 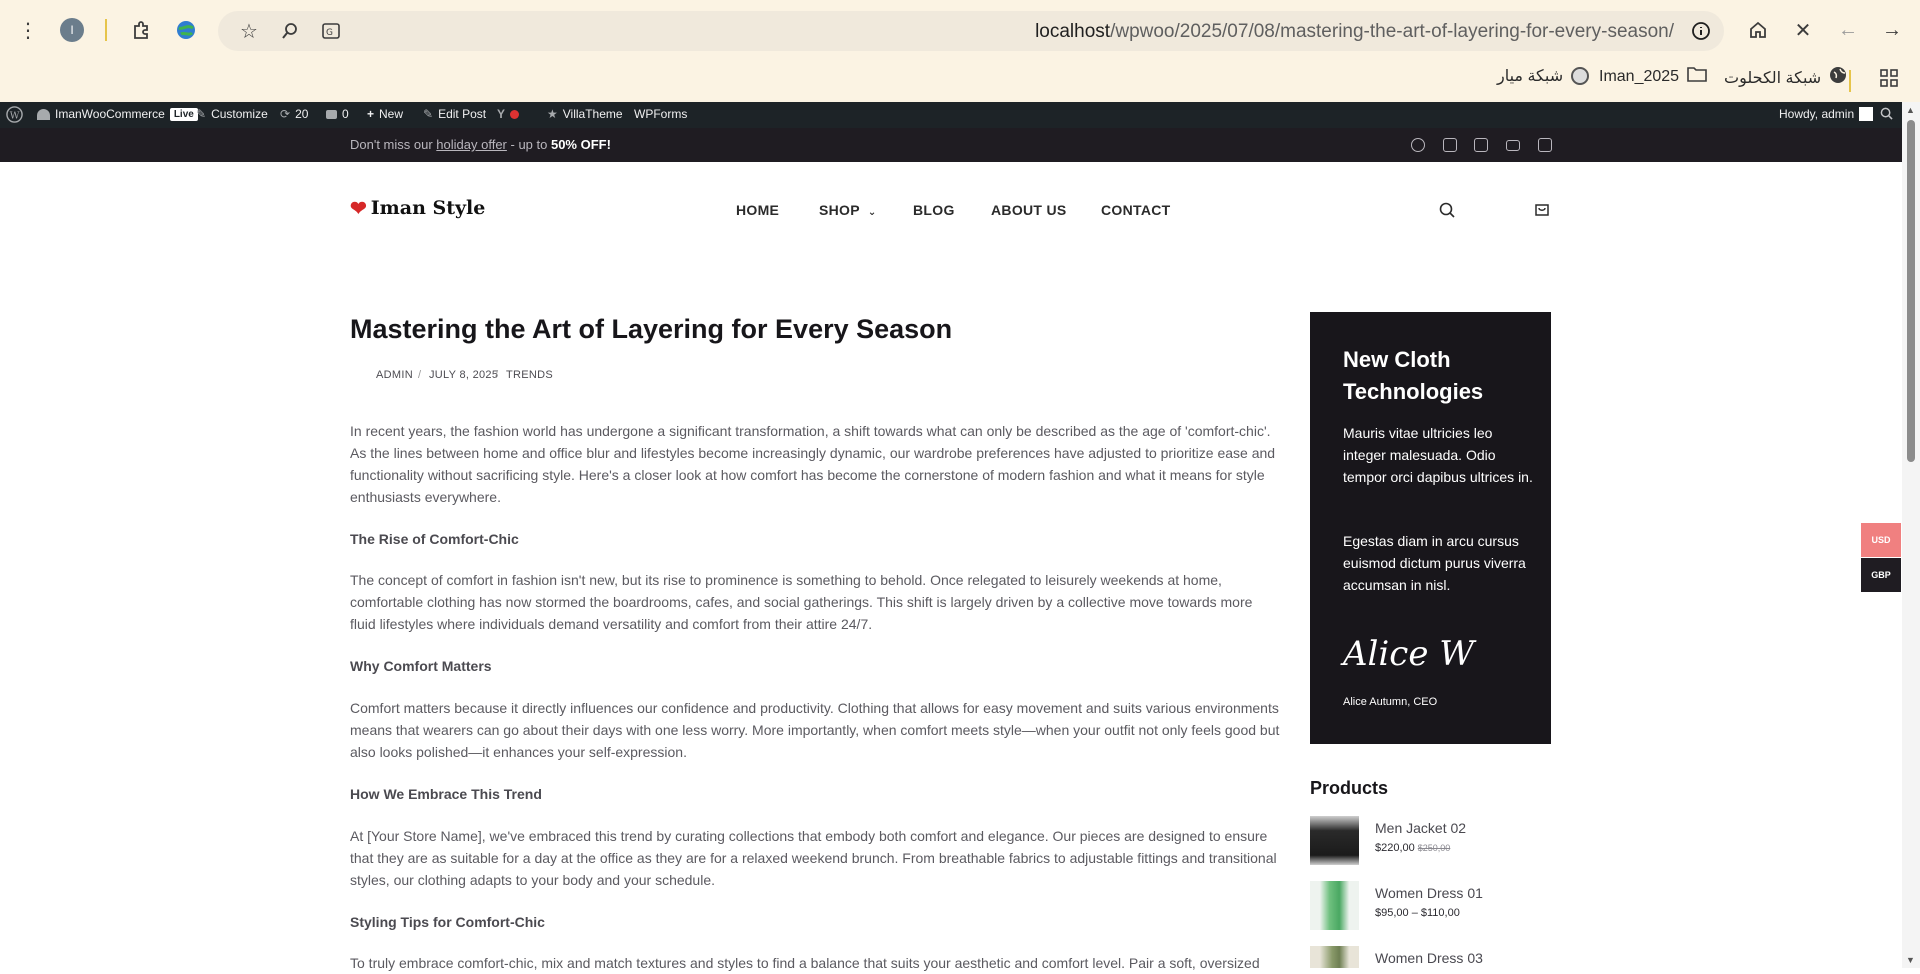 What do you see at coordinates (1420, 828) in the screenshot?
I see `product-name: Men Jacket 02` at bounding box center [1420, 828].